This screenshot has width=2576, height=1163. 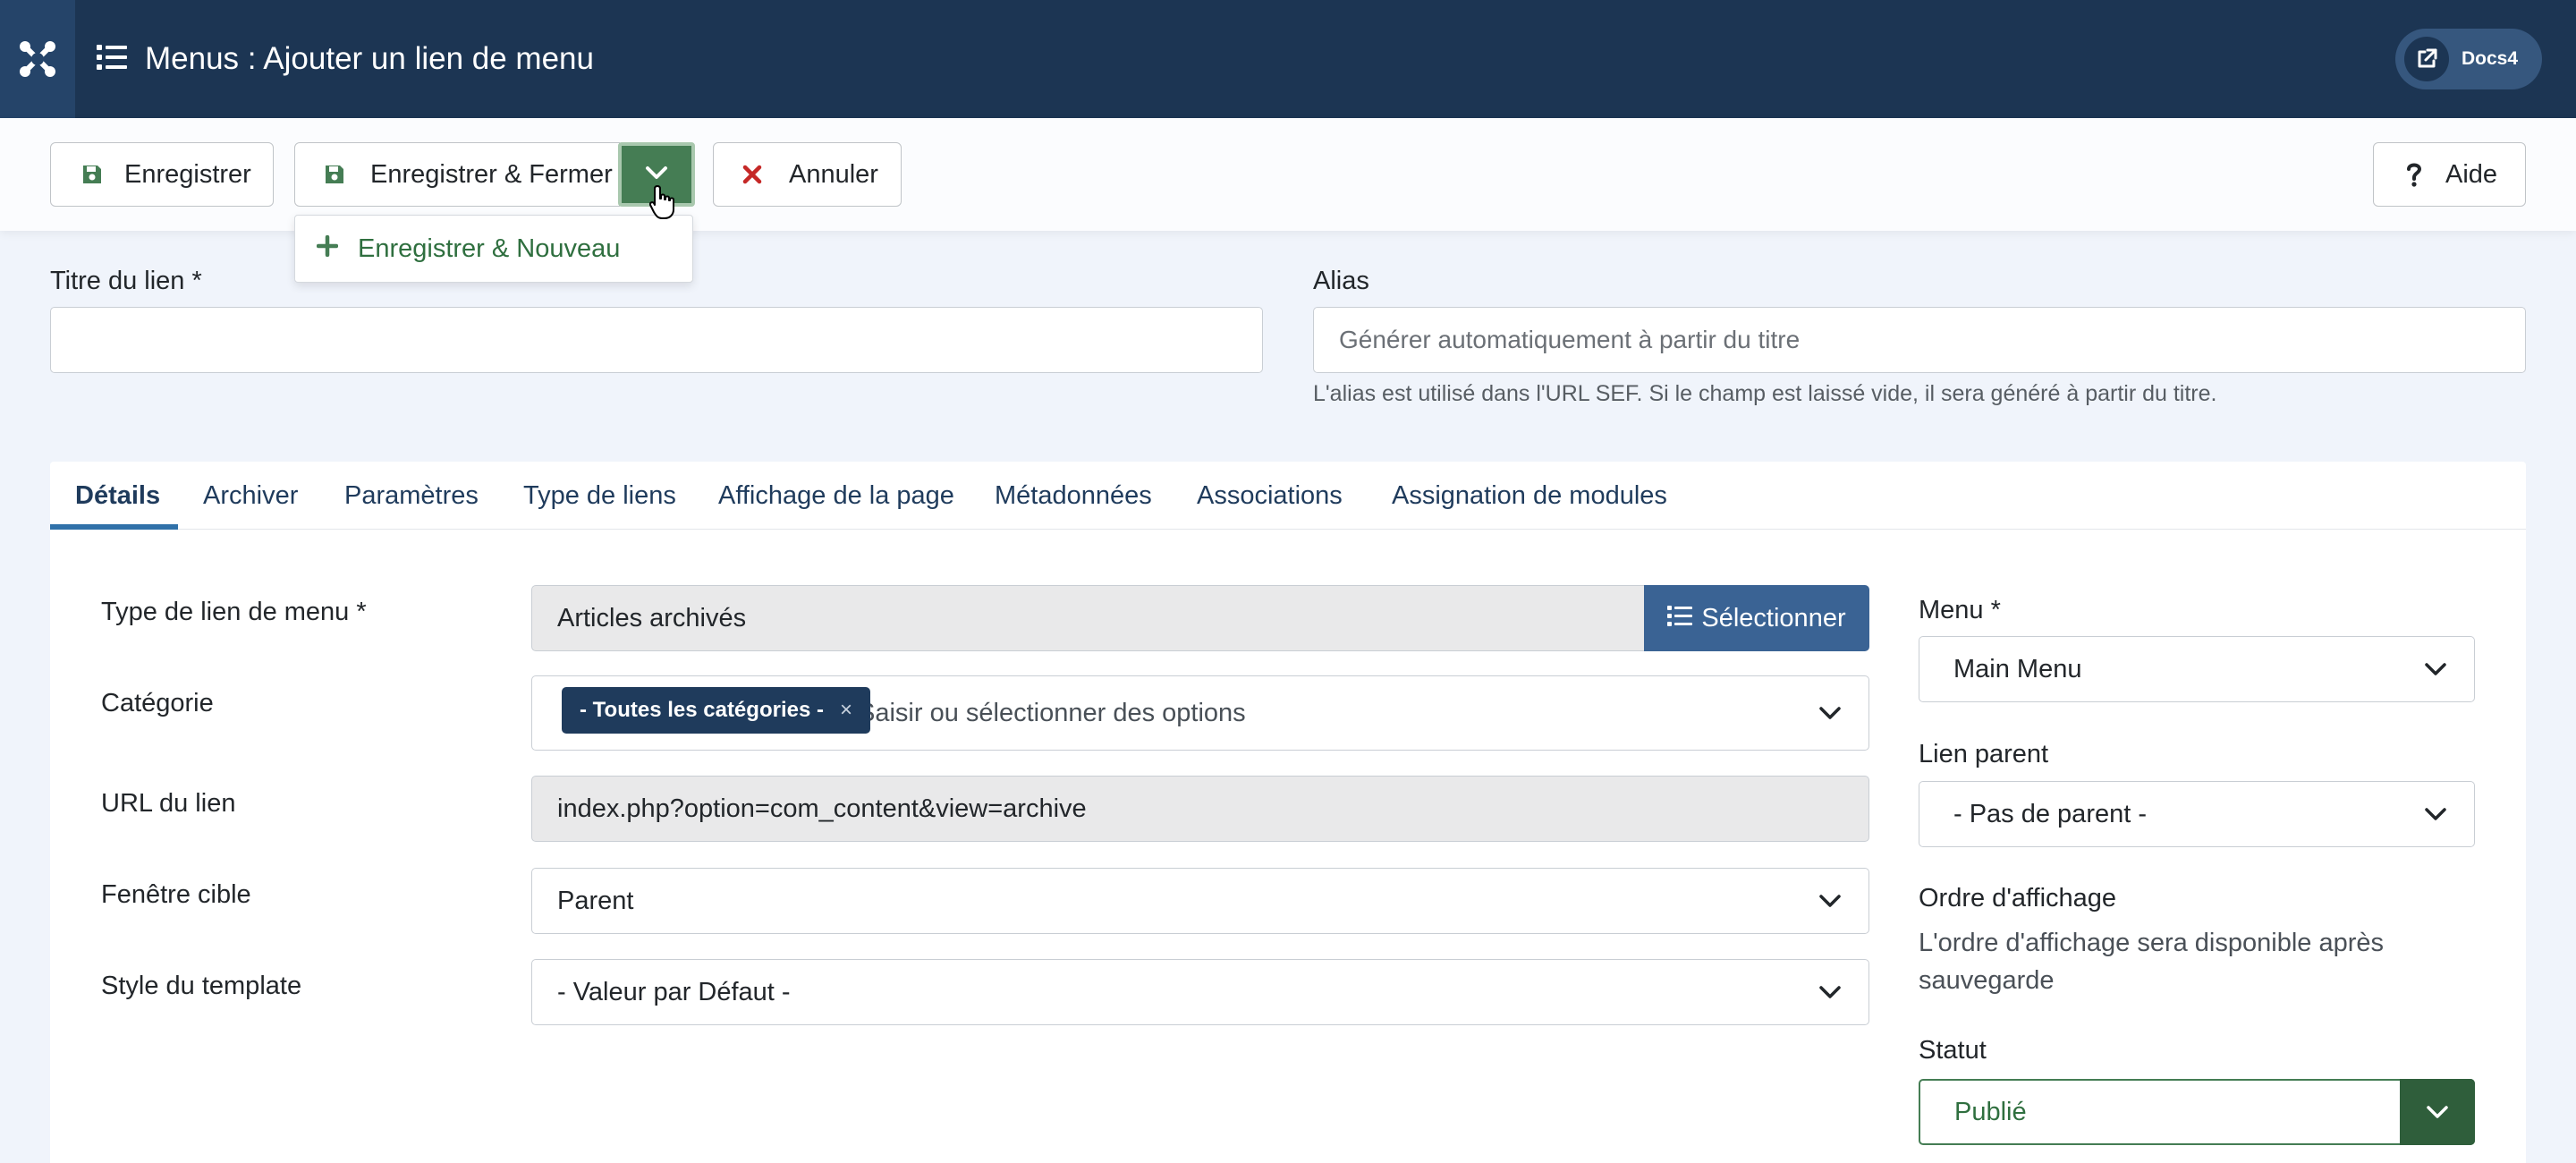 I want to click on parent-label: Lien parent, so click(x=1984, y=754).